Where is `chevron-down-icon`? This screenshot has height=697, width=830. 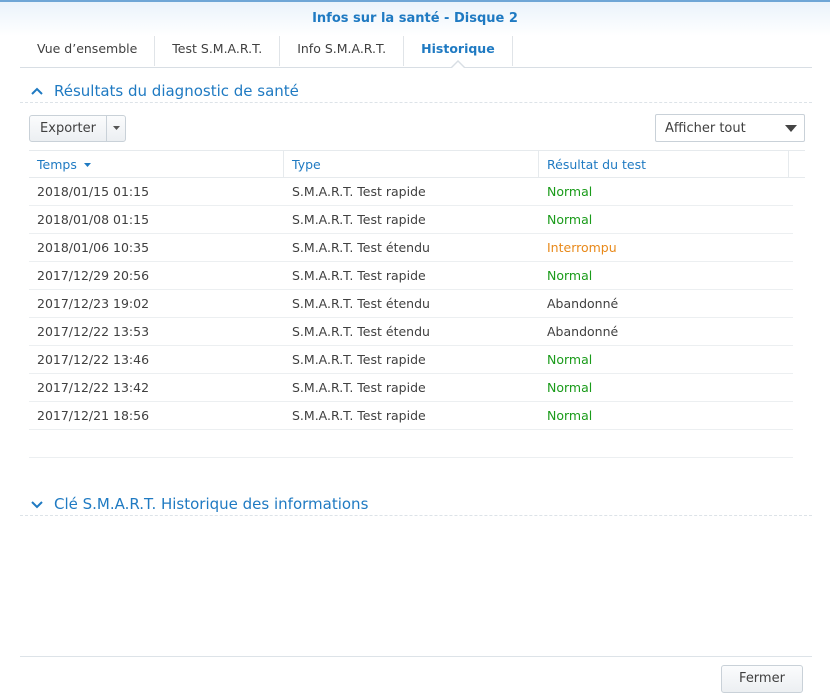 chevron-down-icon is located at coordinates (37, 504).